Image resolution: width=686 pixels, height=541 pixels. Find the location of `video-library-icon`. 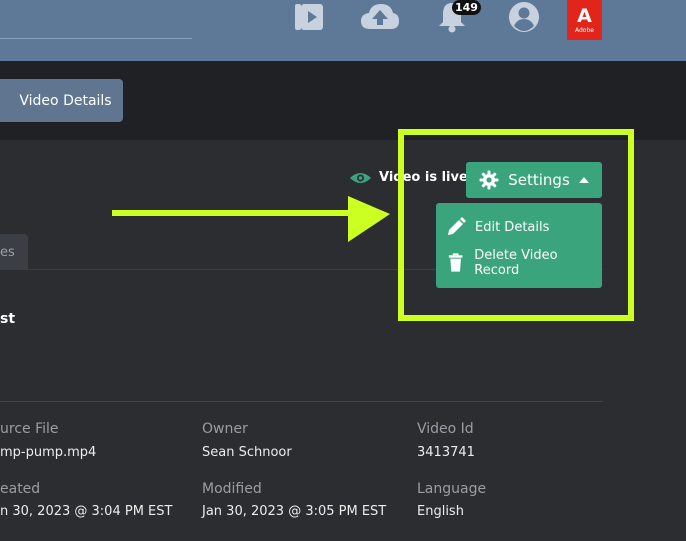

video-library-icon is located at coordinates (308, 17).